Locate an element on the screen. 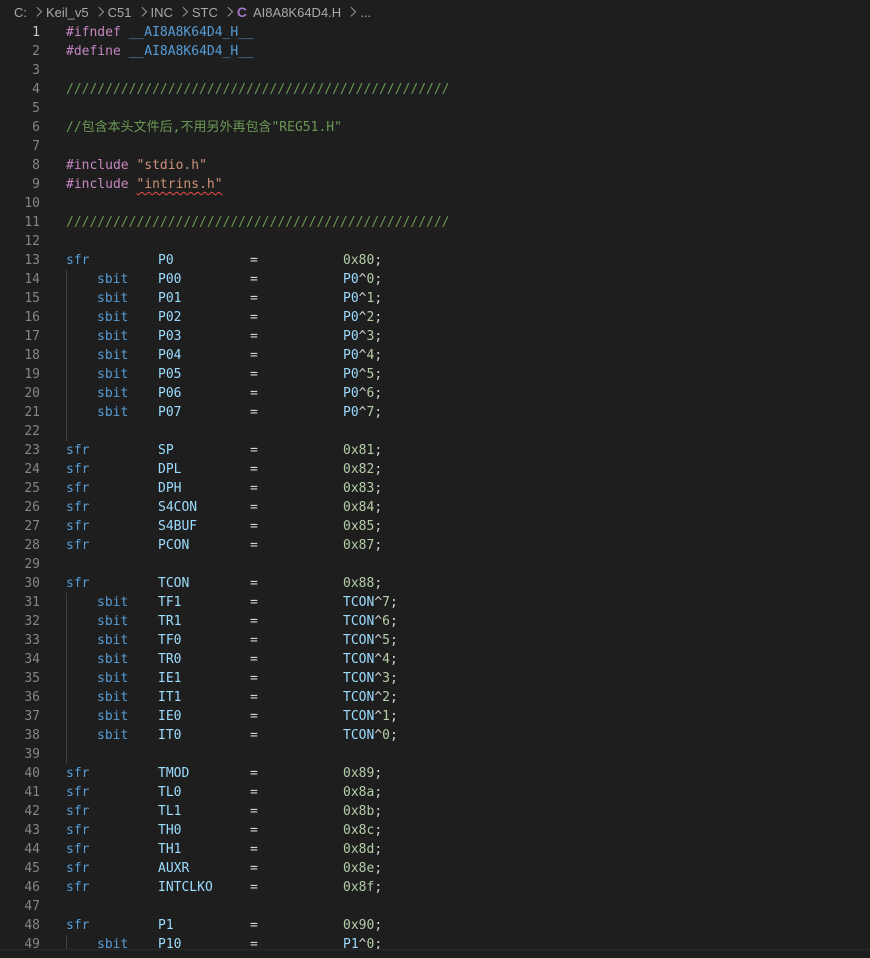 The width and height of the screenshot is (870, 958). breadcrumb-item-c51: C51 is located at coordinates (120, 12).